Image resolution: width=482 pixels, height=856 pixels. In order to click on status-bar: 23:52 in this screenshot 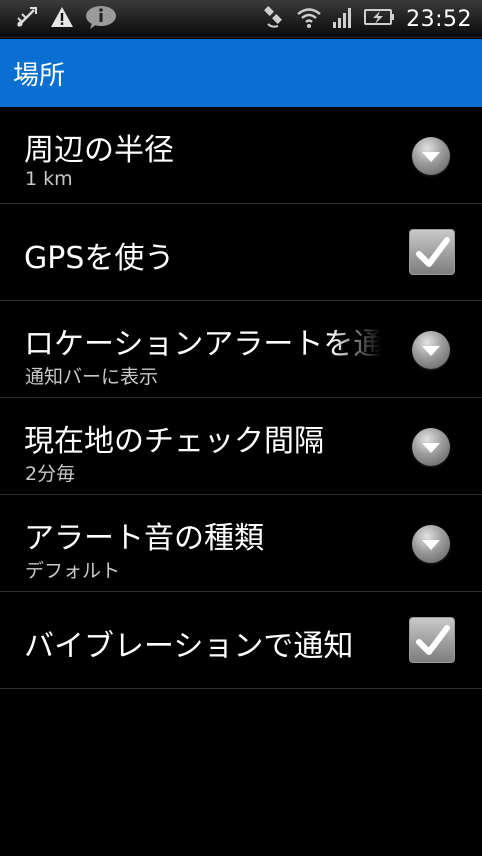, I will do `click(241, 19)`.